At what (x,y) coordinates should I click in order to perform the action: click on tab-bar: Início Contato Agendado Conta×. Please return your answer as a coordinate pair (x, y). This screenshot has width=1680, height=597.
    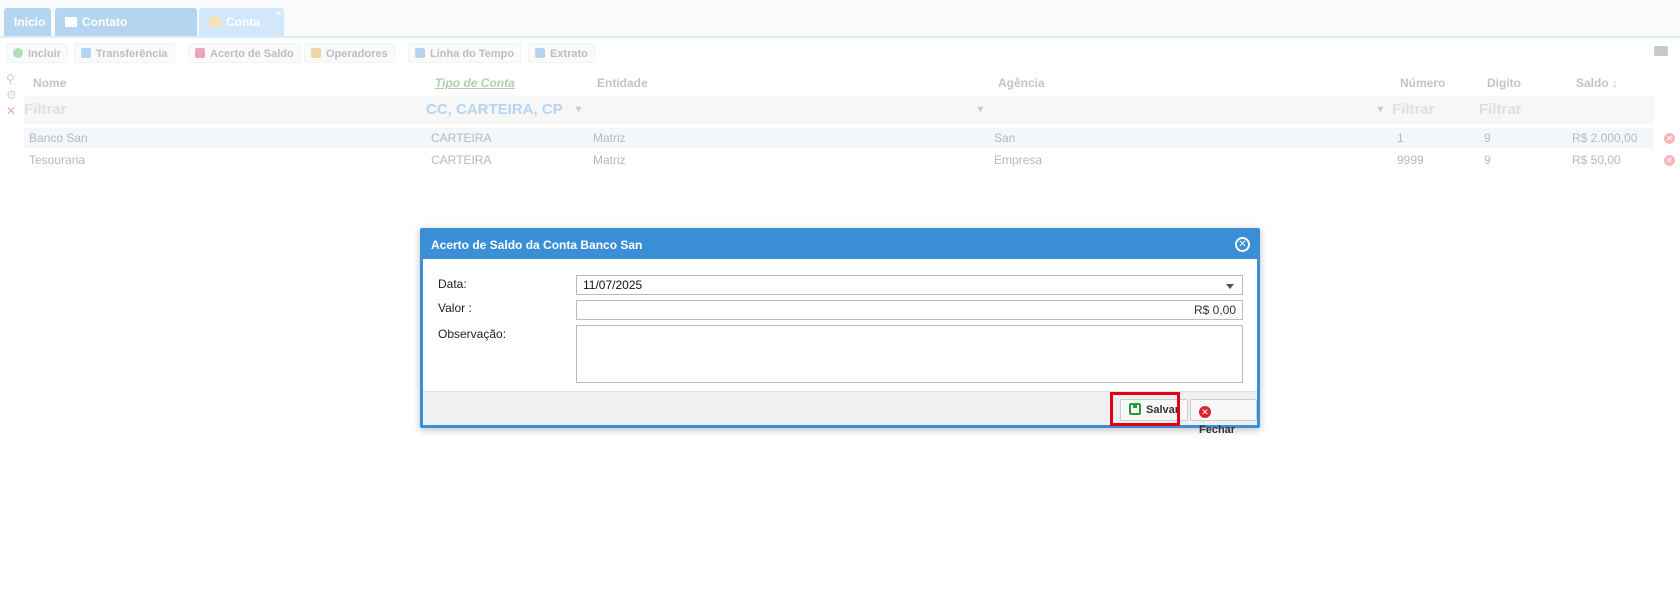
    Looking at the image, I should click on (840, 28).